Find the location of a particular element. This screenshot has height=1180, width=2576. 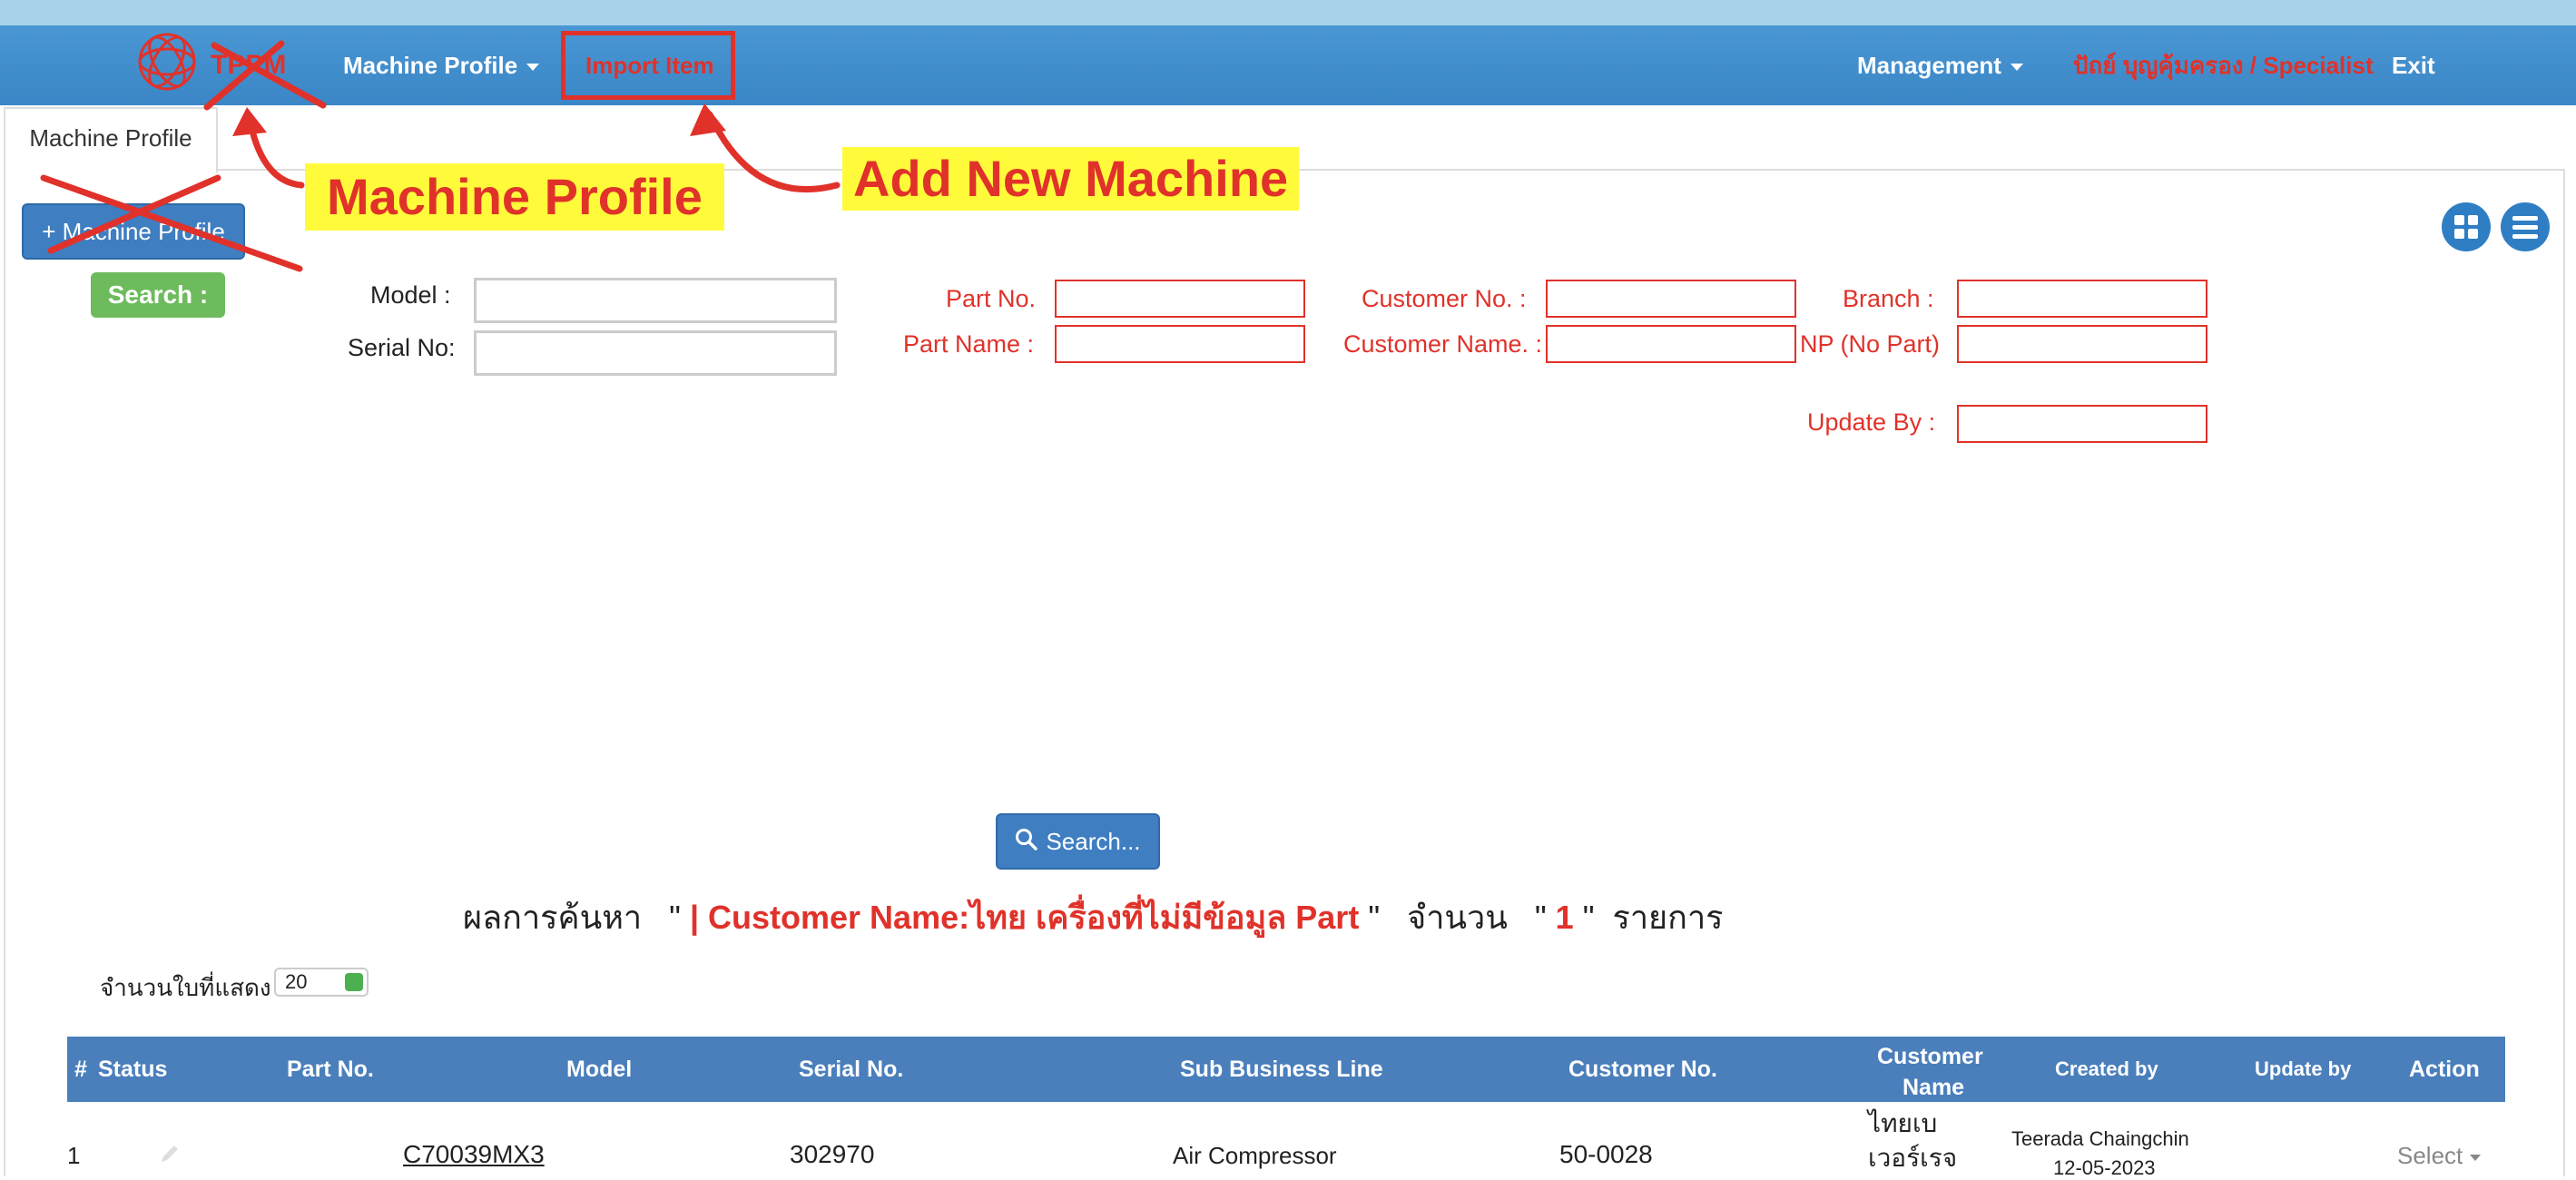

serial-no-label: Serial No: is located at coordinates (402, 347).